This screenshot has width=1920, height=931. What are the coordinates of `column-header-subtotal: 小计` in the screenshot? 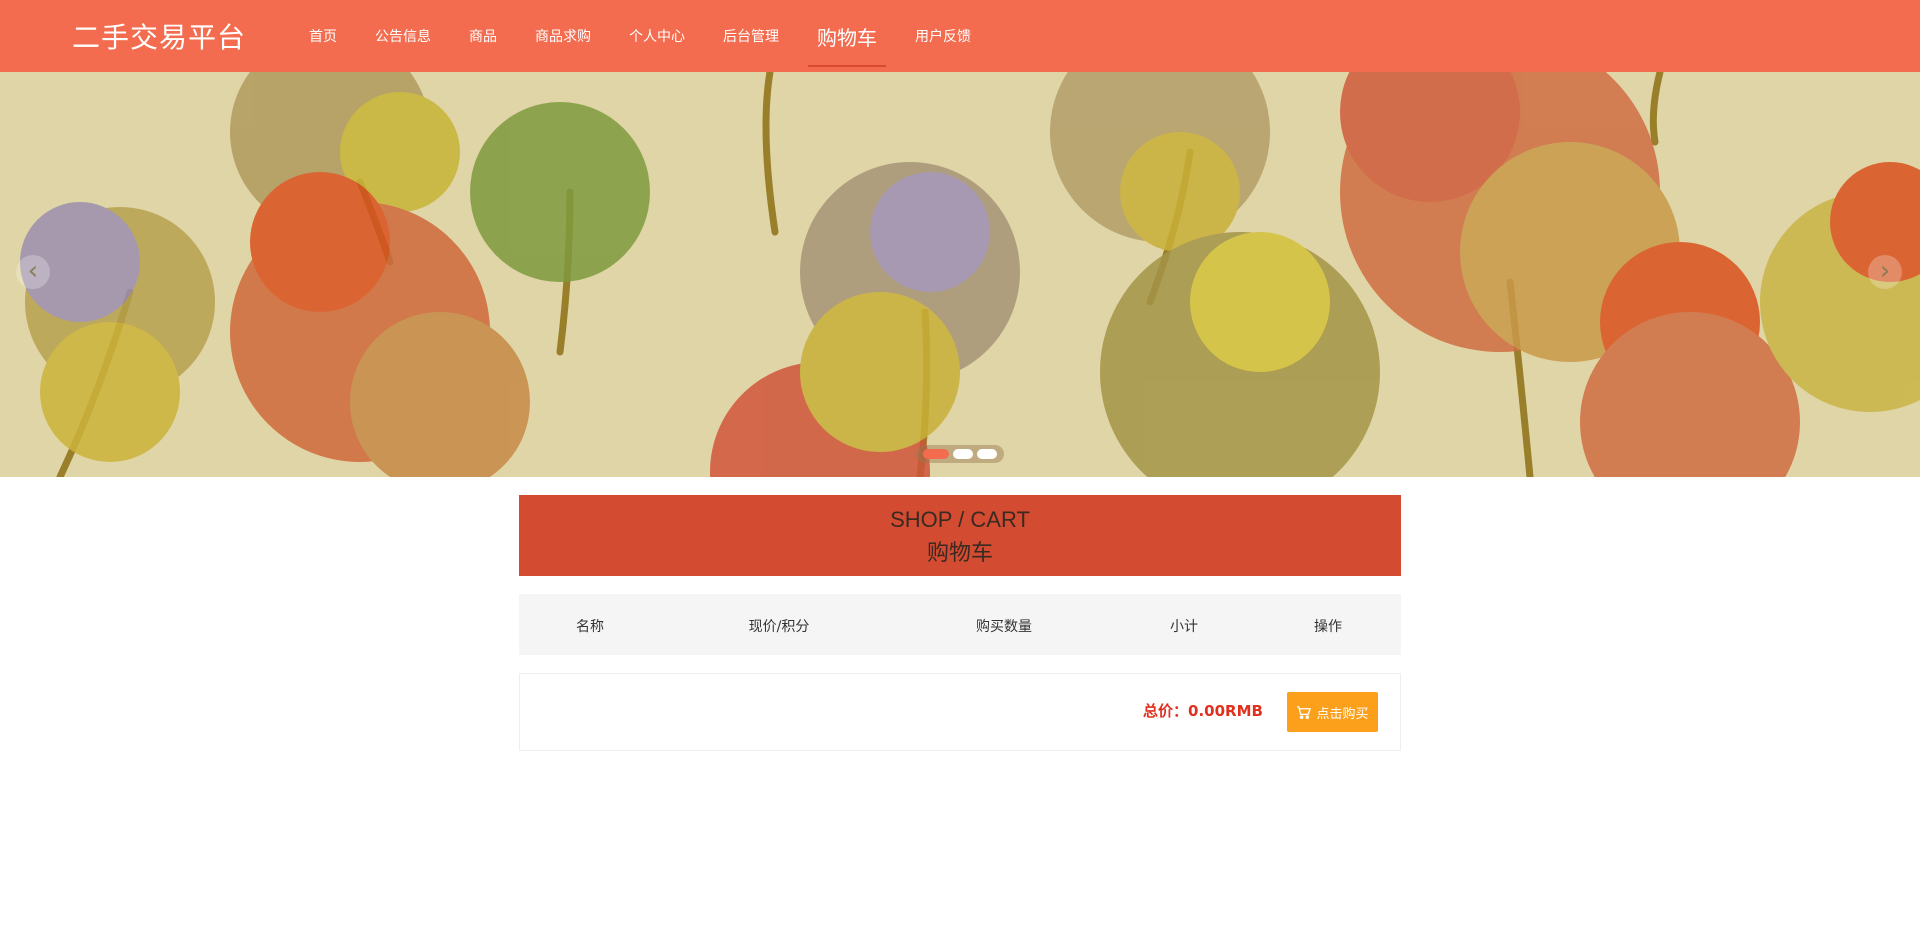 It's located at (1184, 627).